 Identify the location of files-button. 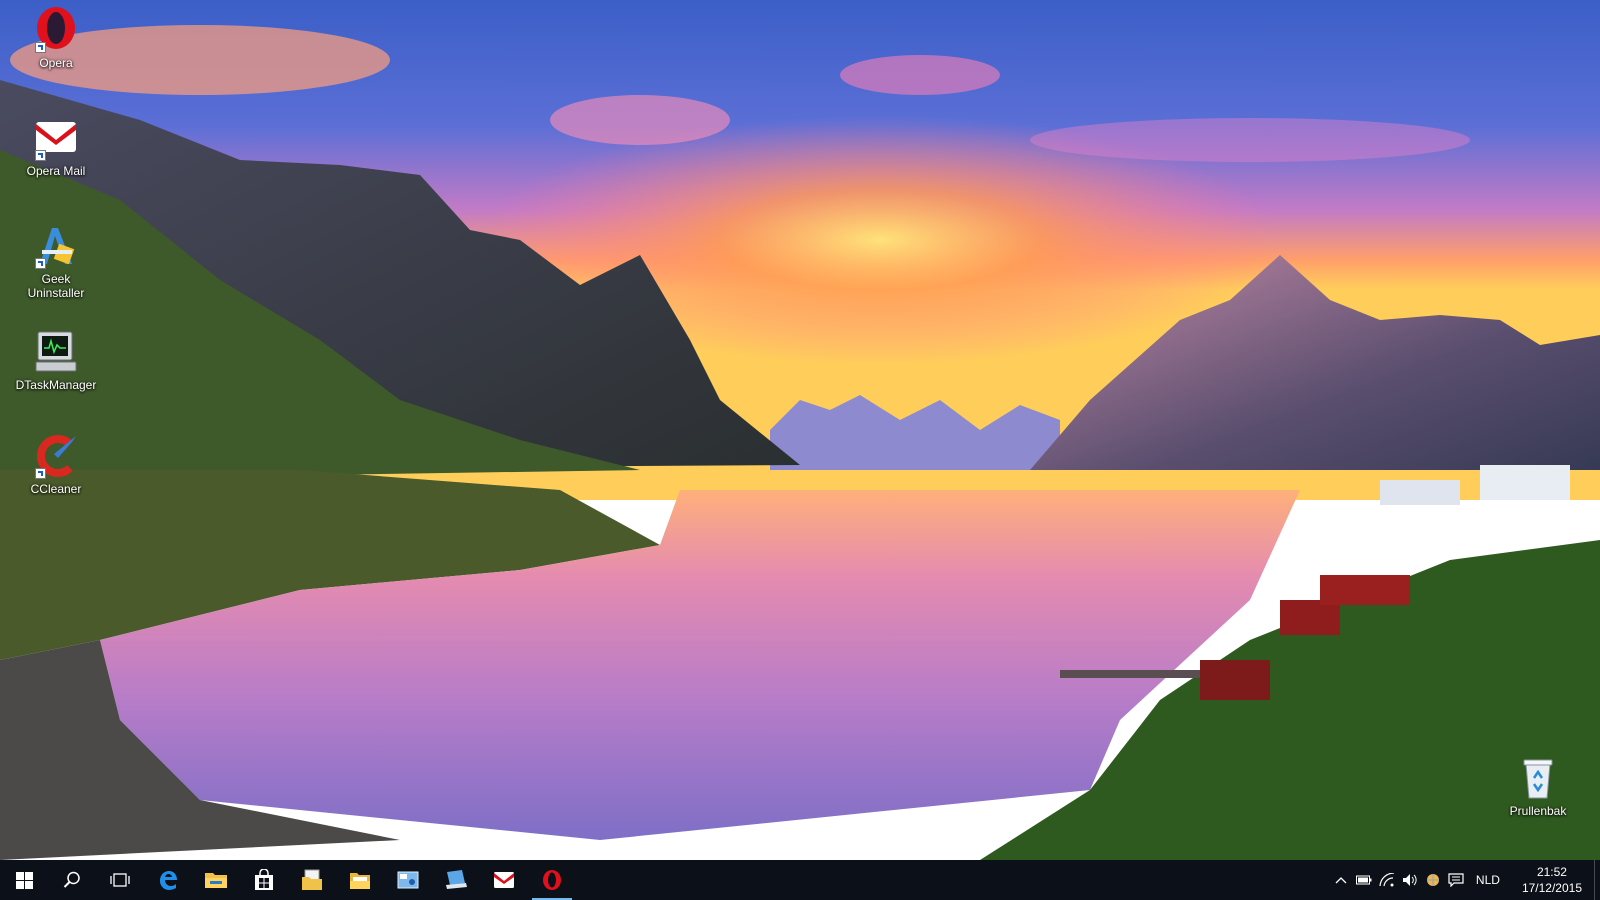
(360, 880).